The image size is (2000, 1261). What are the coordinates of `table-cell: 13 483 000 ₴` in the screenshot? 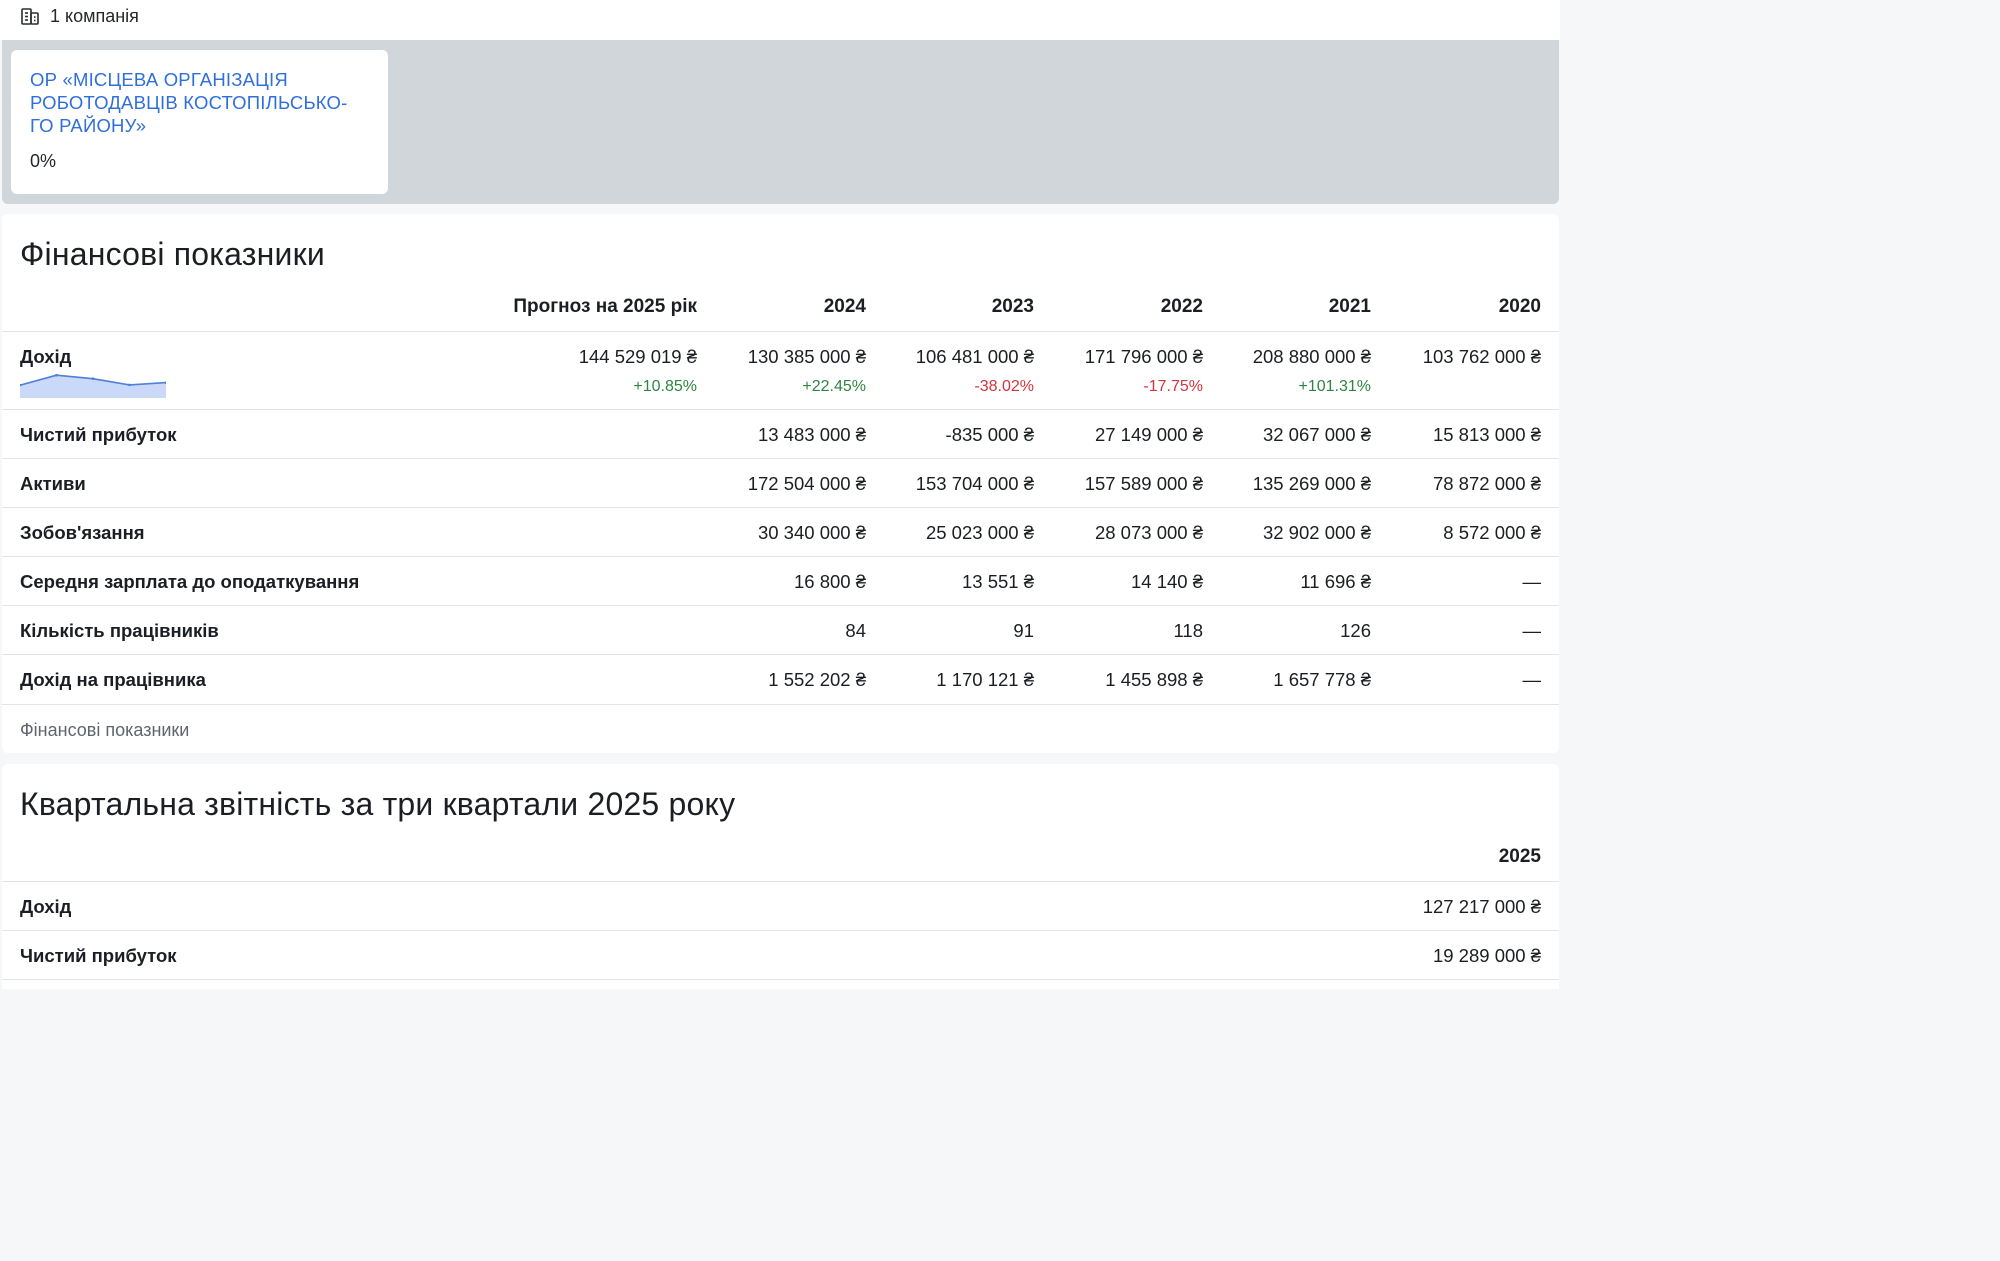 It's located at (811, 434).